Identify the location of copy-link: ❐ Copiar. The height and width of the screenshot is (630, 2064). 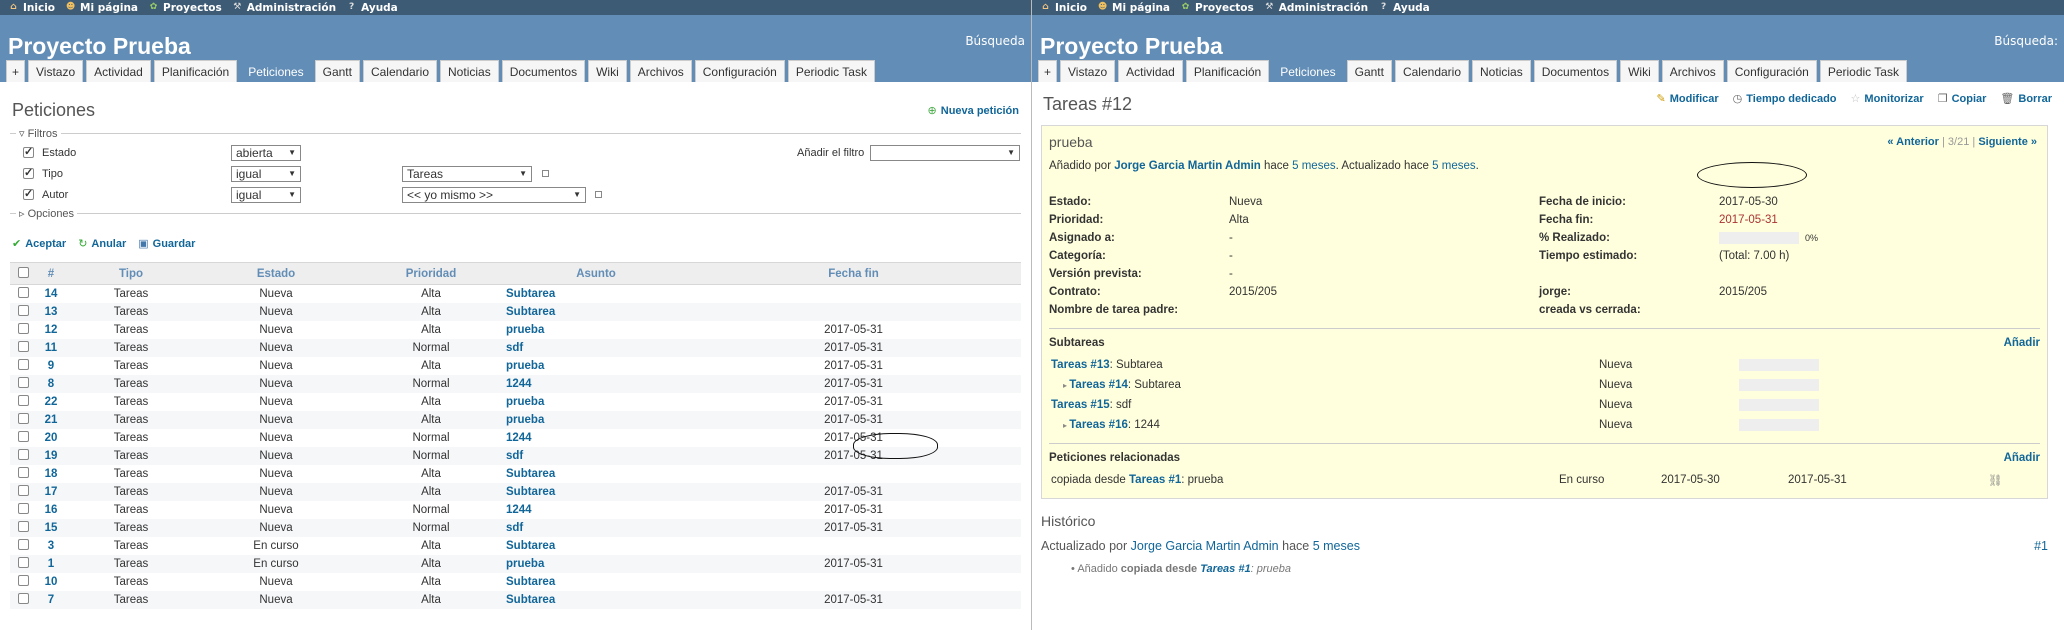
(1962, 99).